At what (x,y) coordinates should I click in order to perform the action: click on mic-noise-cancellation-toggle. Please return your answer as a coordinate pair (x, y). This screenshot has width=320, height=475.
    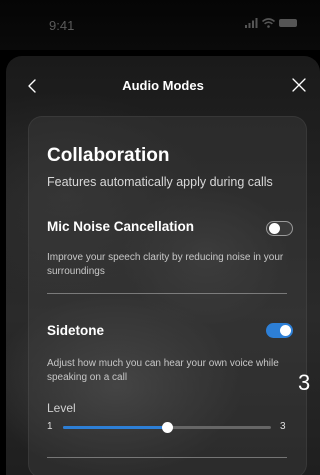
    Looking at the image, I should click on (279, 228).